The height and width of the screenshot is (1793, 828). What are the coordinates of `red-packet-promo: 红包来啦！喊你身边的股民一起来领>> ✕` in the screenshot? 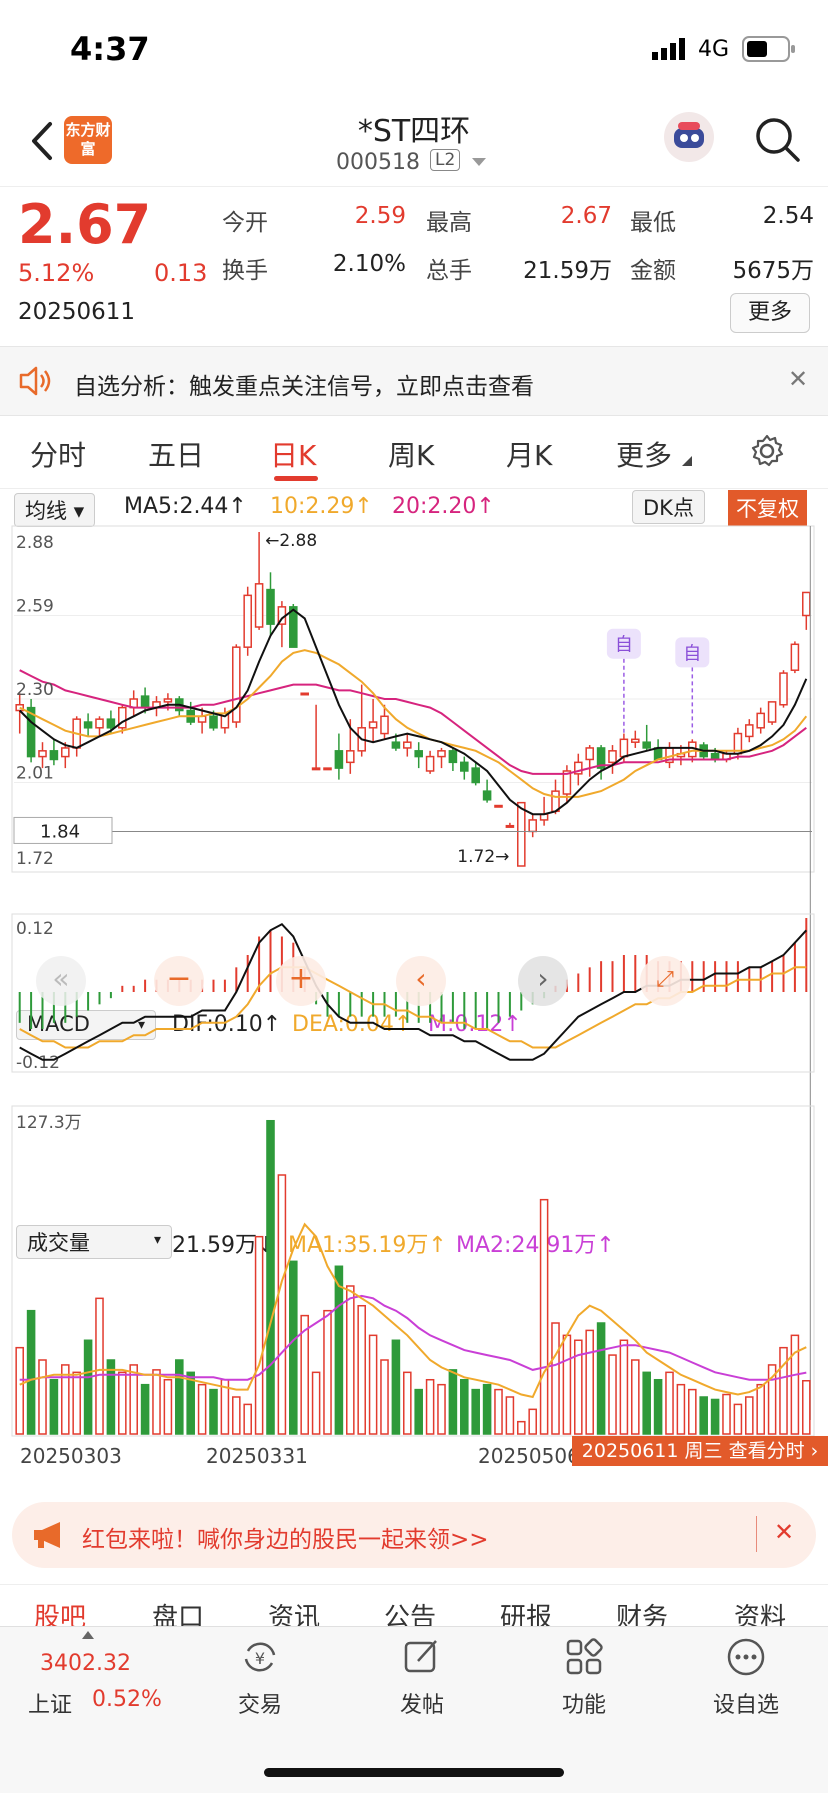 It's located at (414, 1535).